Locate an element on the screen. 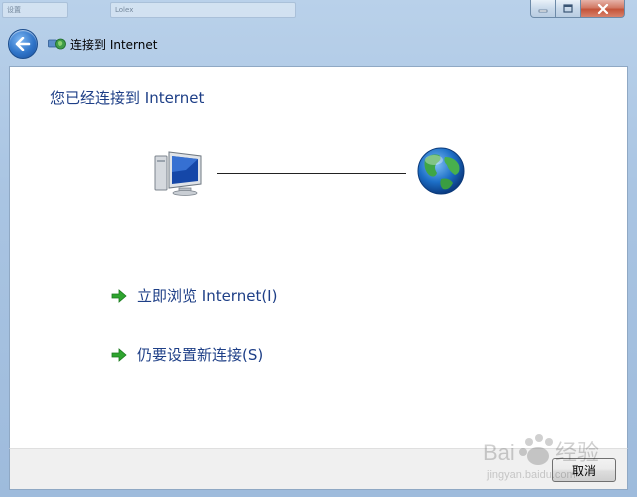  minimize-button is located at coordinates (543, 9).